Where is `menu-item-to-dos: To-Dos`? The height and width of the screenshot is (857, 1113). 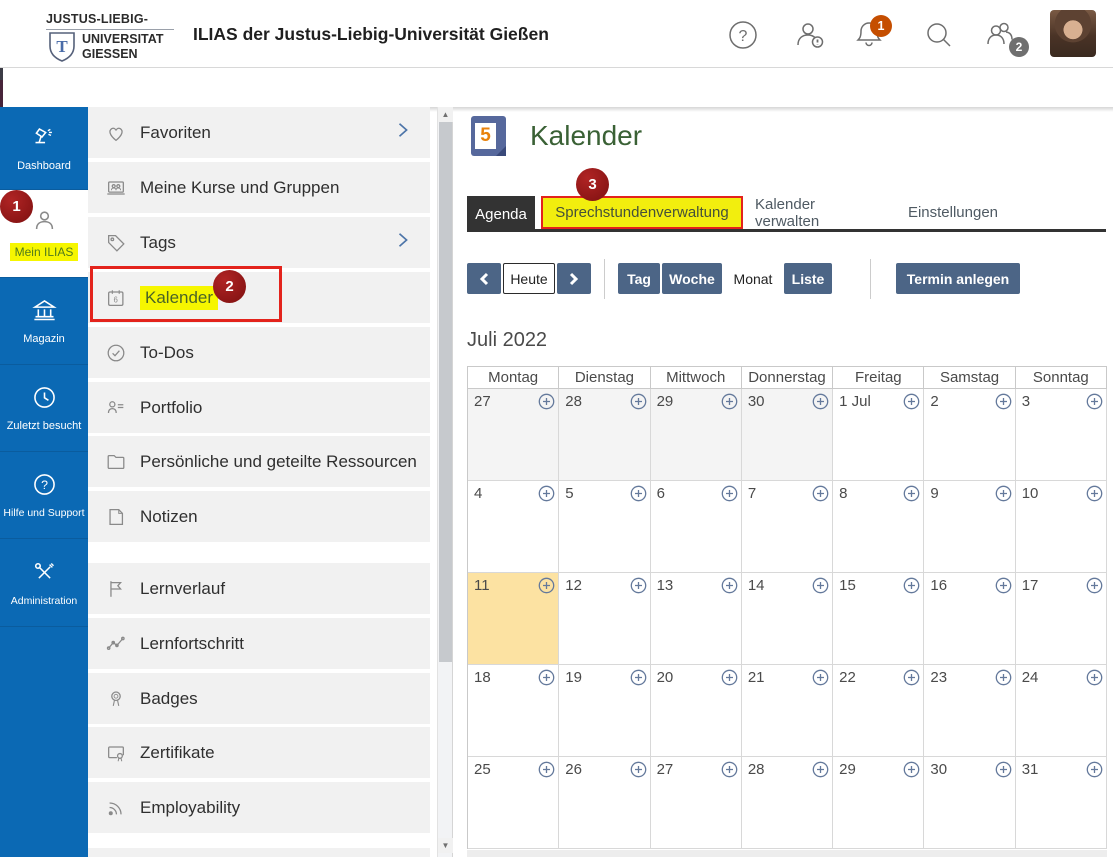 menu-item-to-dos: To-Dos is located at coordinates (259, 352).